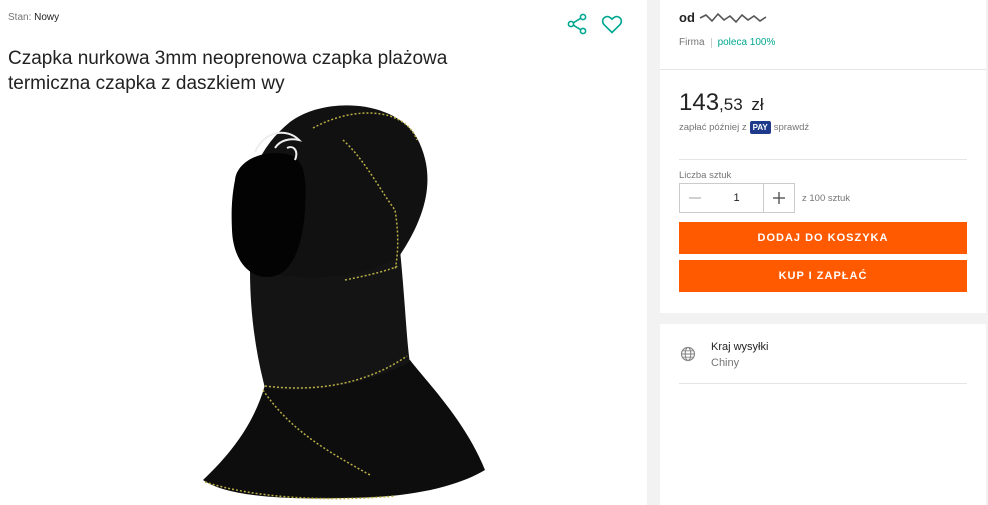 Image resolution: width=988 pixels, height=505 pixels. Describe the element at coordinates (612, 24) in the screenshot. I see `heart-icon` at that location.